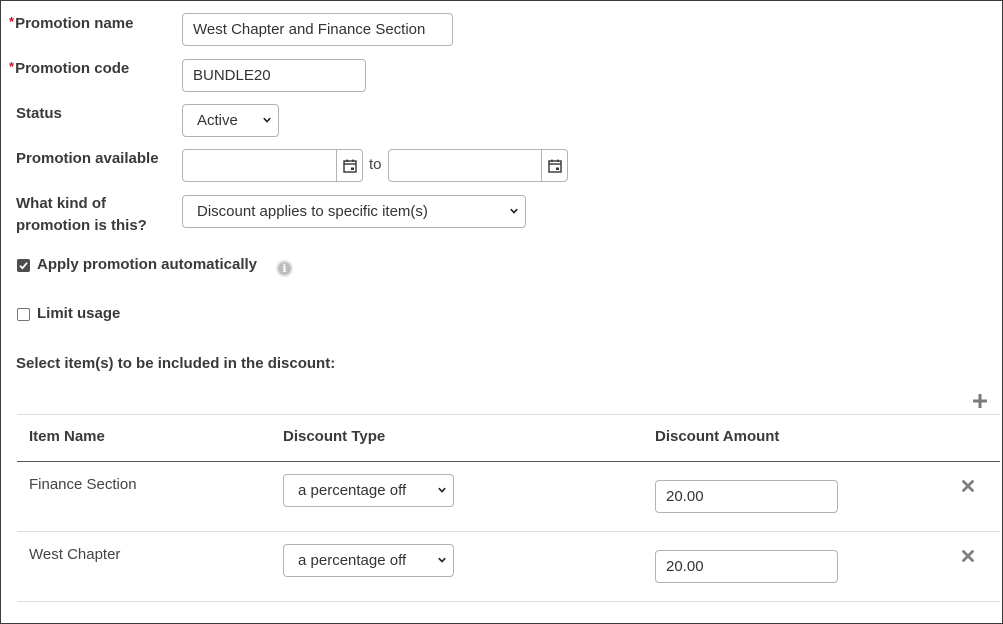  Describe the element at coordinates (284, 268) in the screenshot. I see `info-icon: i` at that location.